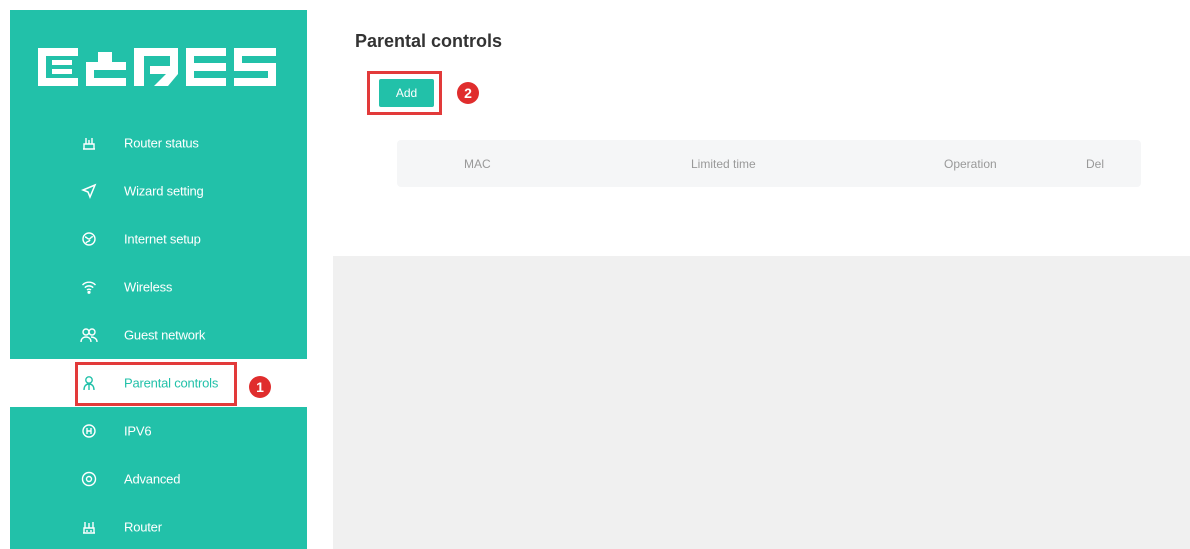 This screenshot has height=549, width=1190. I want to click on sidebar-item-label: Wizard setting, so click(164, 191).